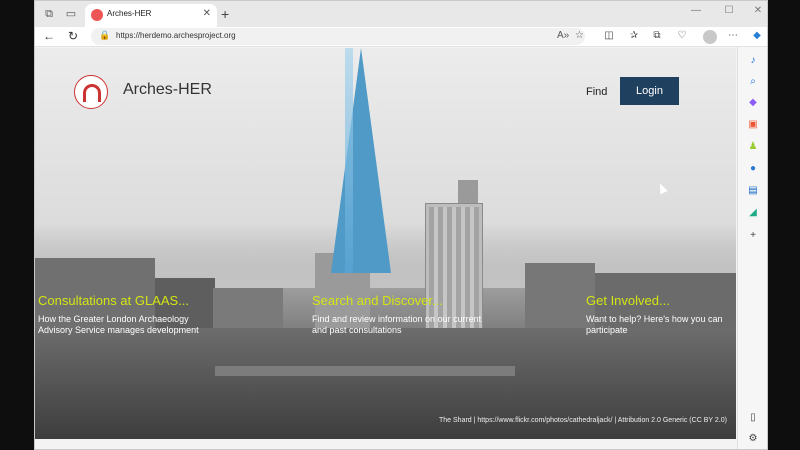 The image size is (800, 450). Describe the element at coordinates (73, 36) in the screenshot. I see `refresh-icon: ↻` at that location.